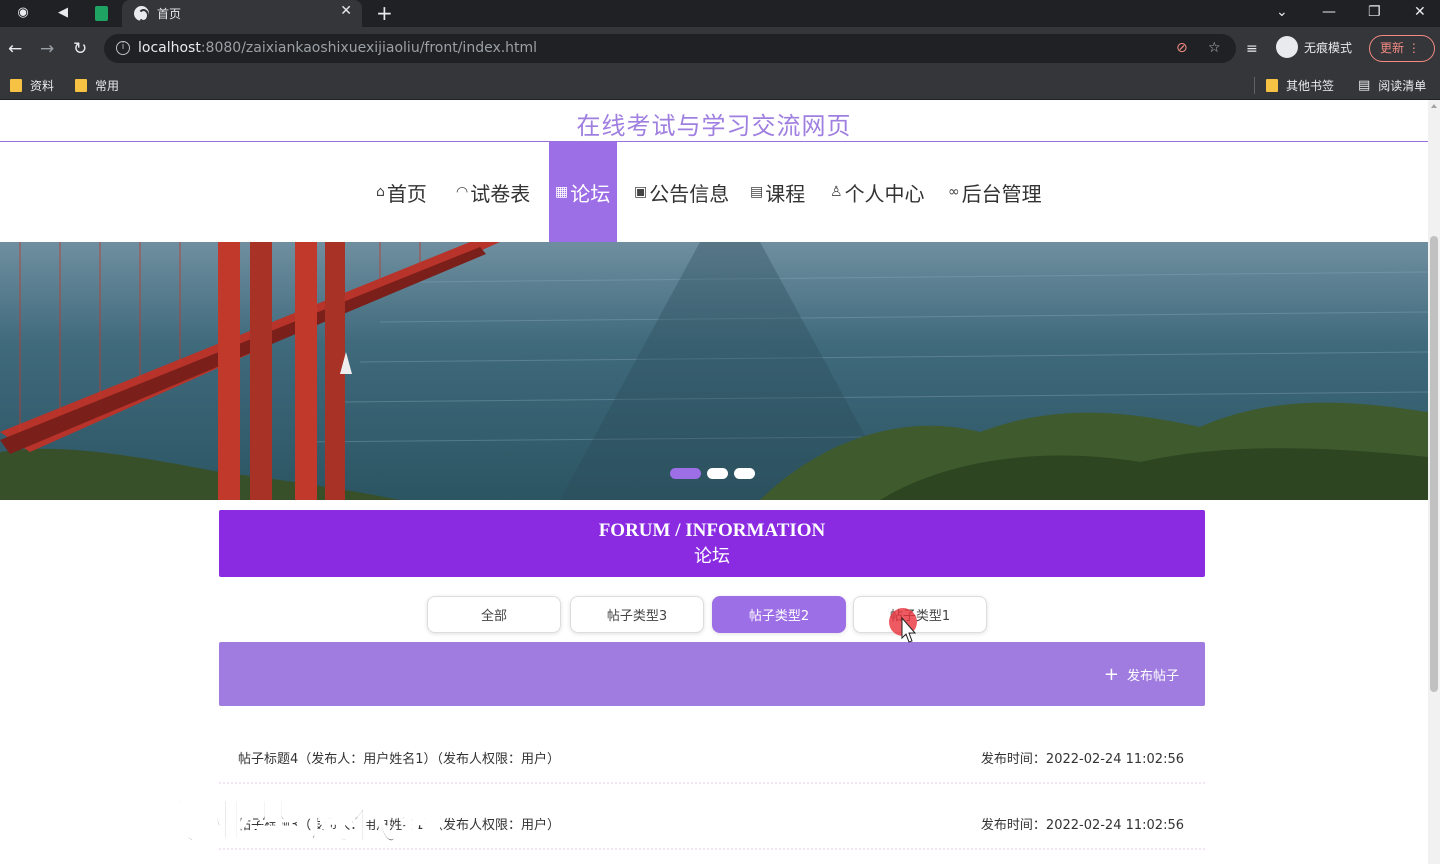  I want to click on dashboard-icon: ◠, so click(462, 192).